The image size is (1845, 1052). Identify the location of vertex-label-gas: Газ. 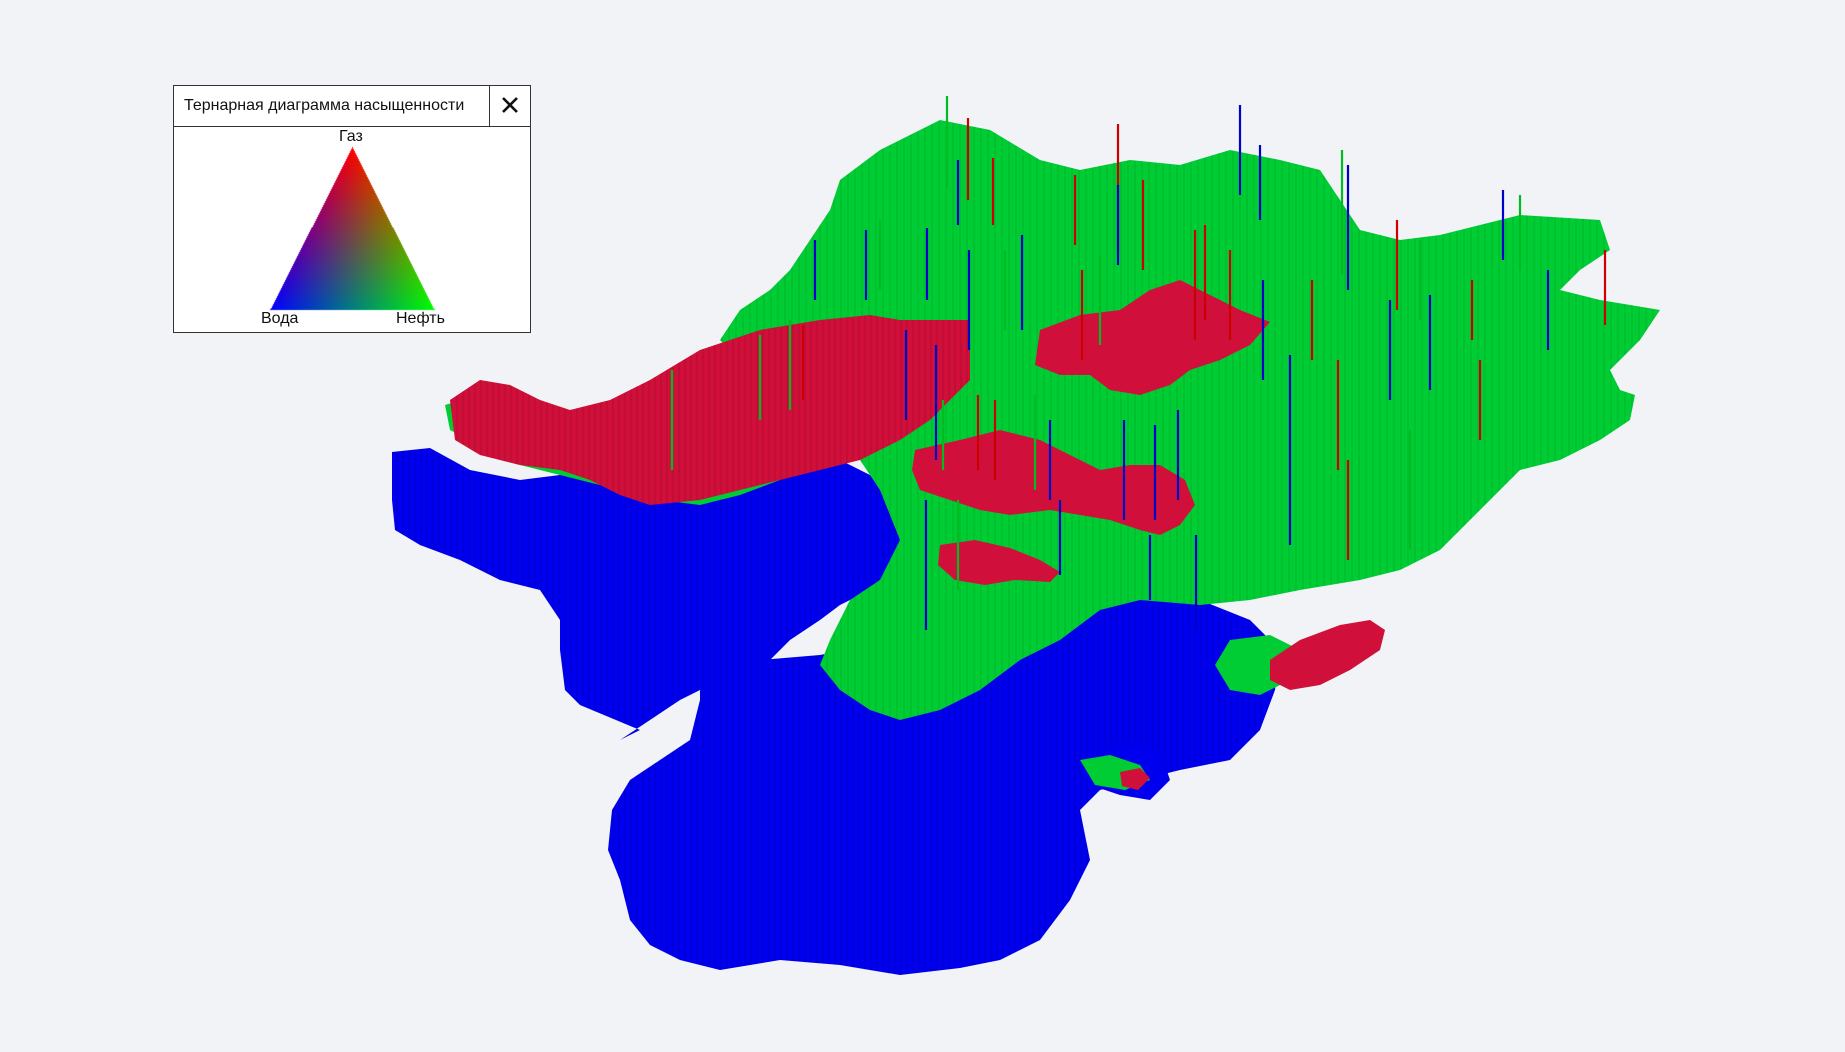
(351, 136).